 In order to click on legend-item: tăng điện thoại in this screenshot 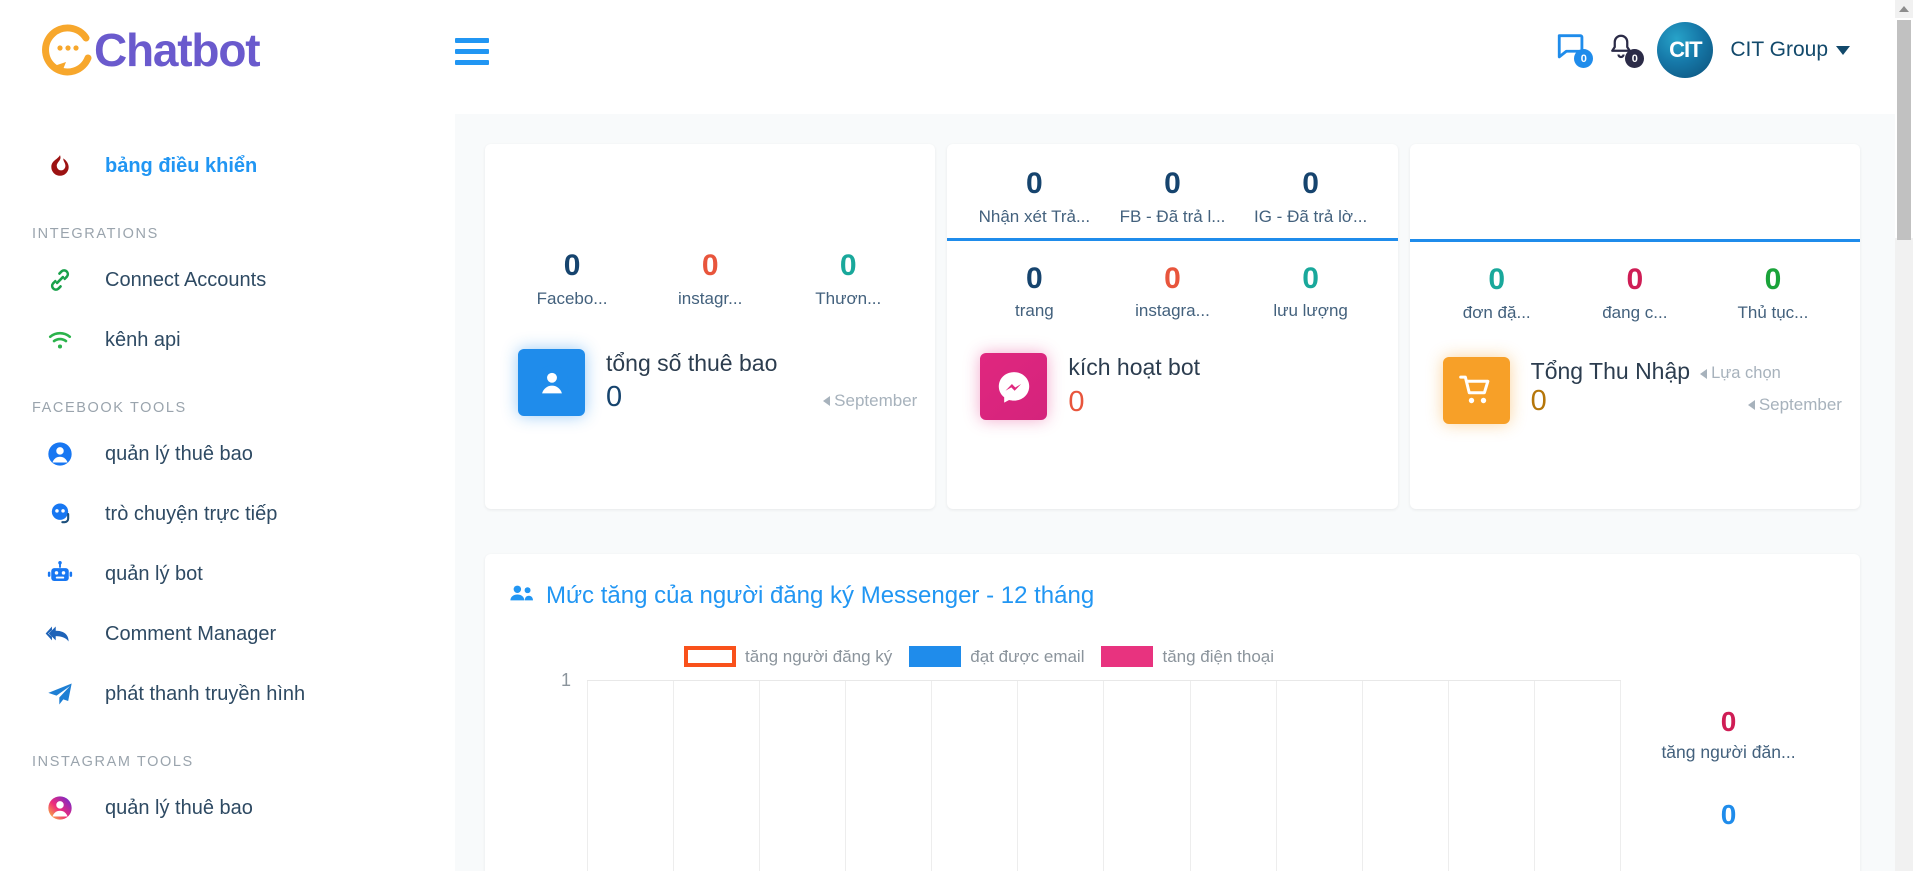, I will do `click(1187, 656)`.